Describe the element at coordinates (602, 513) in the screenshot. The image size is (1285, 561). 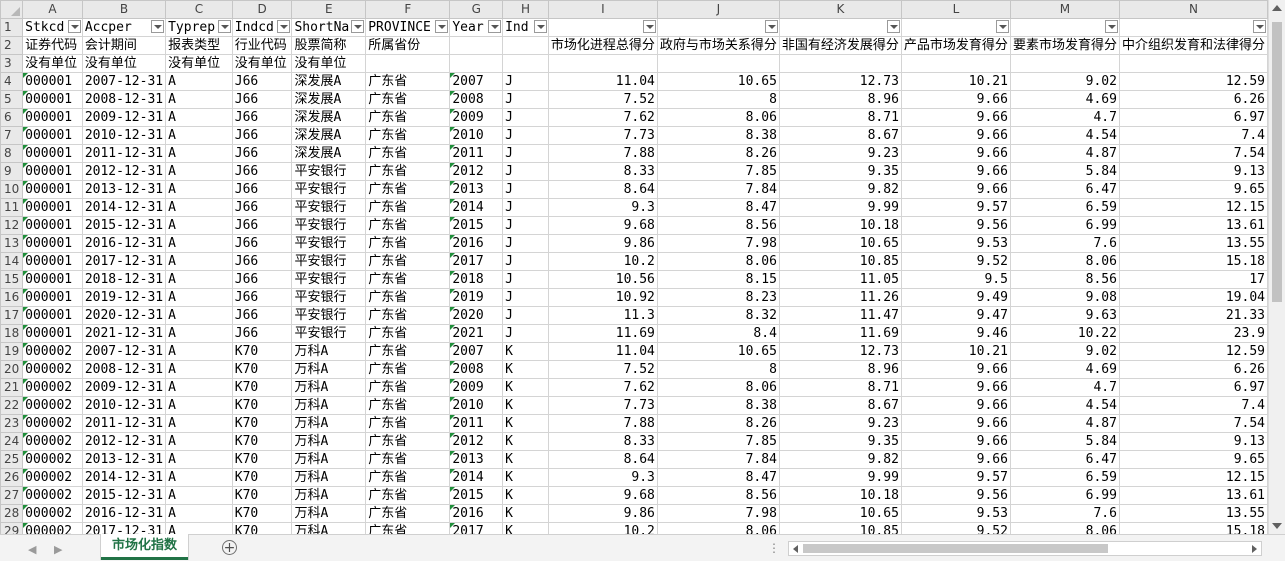
I see `cell: 9.86` at that location.